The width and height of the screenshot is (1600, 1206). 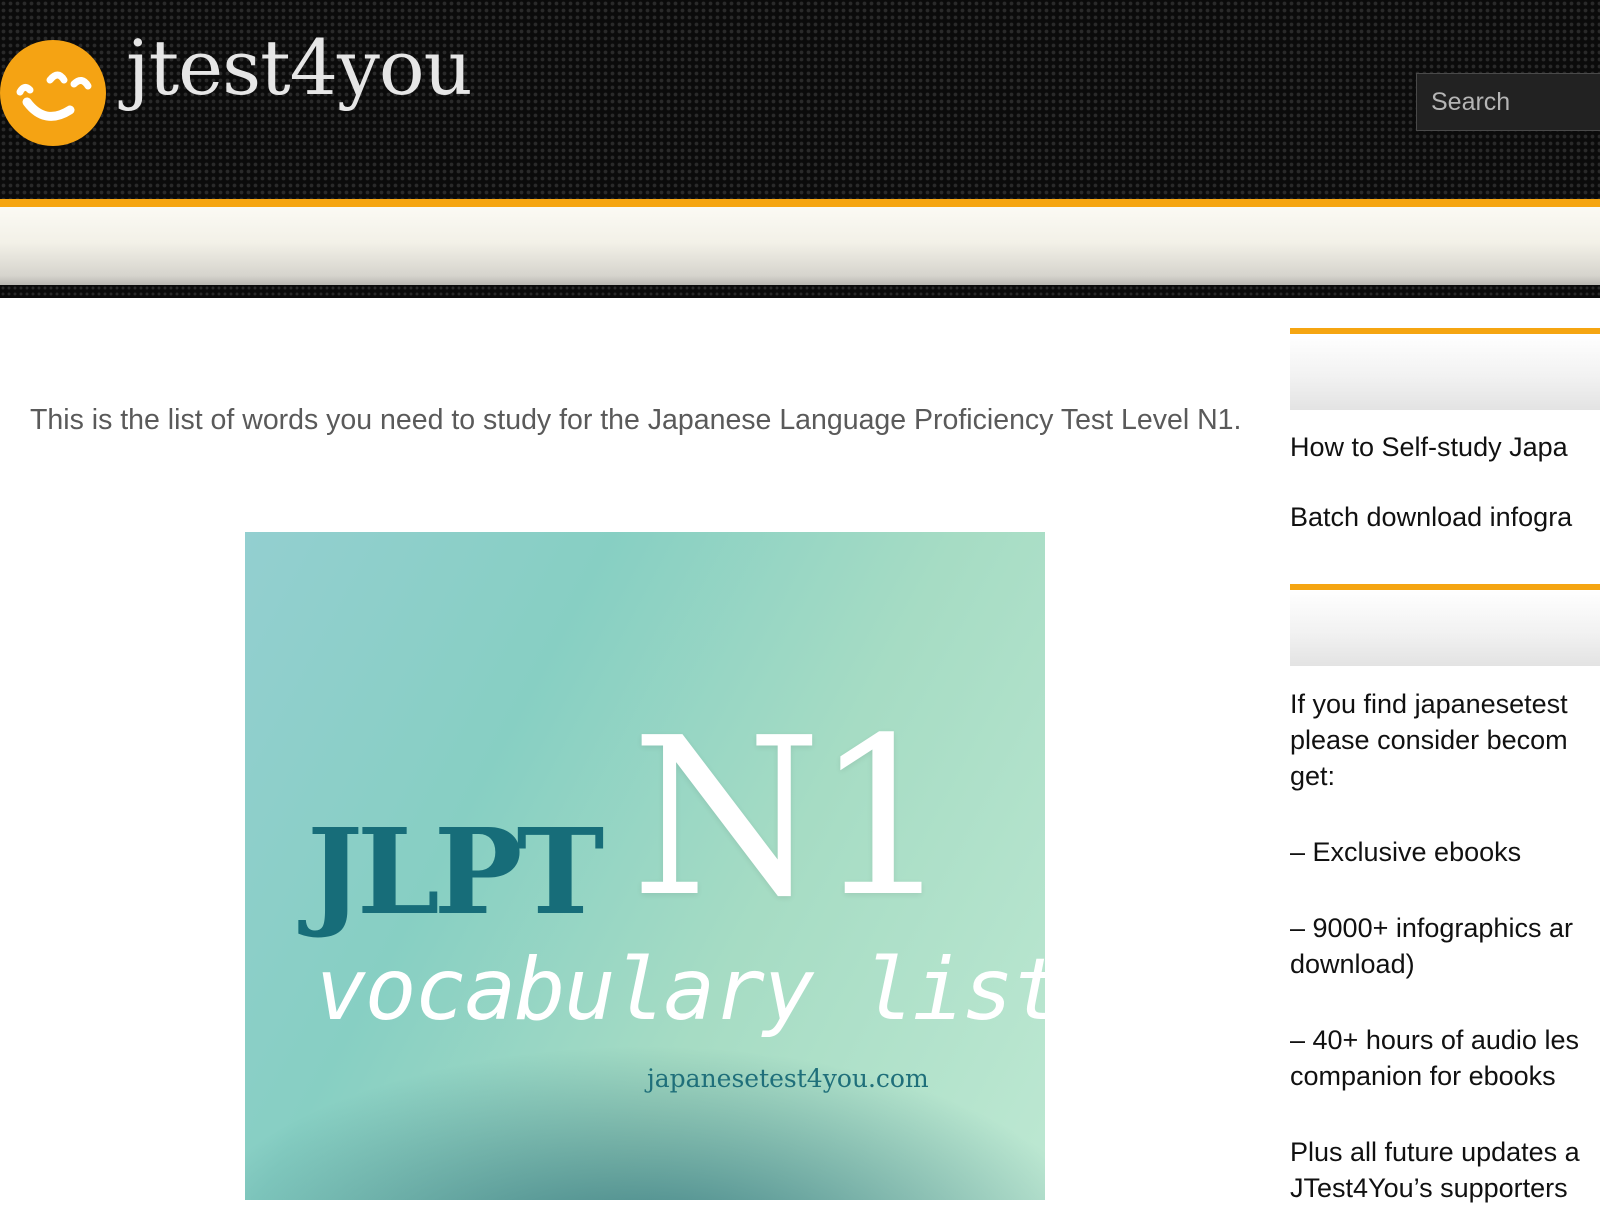 I want to click on main-nav-bar, so click(x=800, y=246).